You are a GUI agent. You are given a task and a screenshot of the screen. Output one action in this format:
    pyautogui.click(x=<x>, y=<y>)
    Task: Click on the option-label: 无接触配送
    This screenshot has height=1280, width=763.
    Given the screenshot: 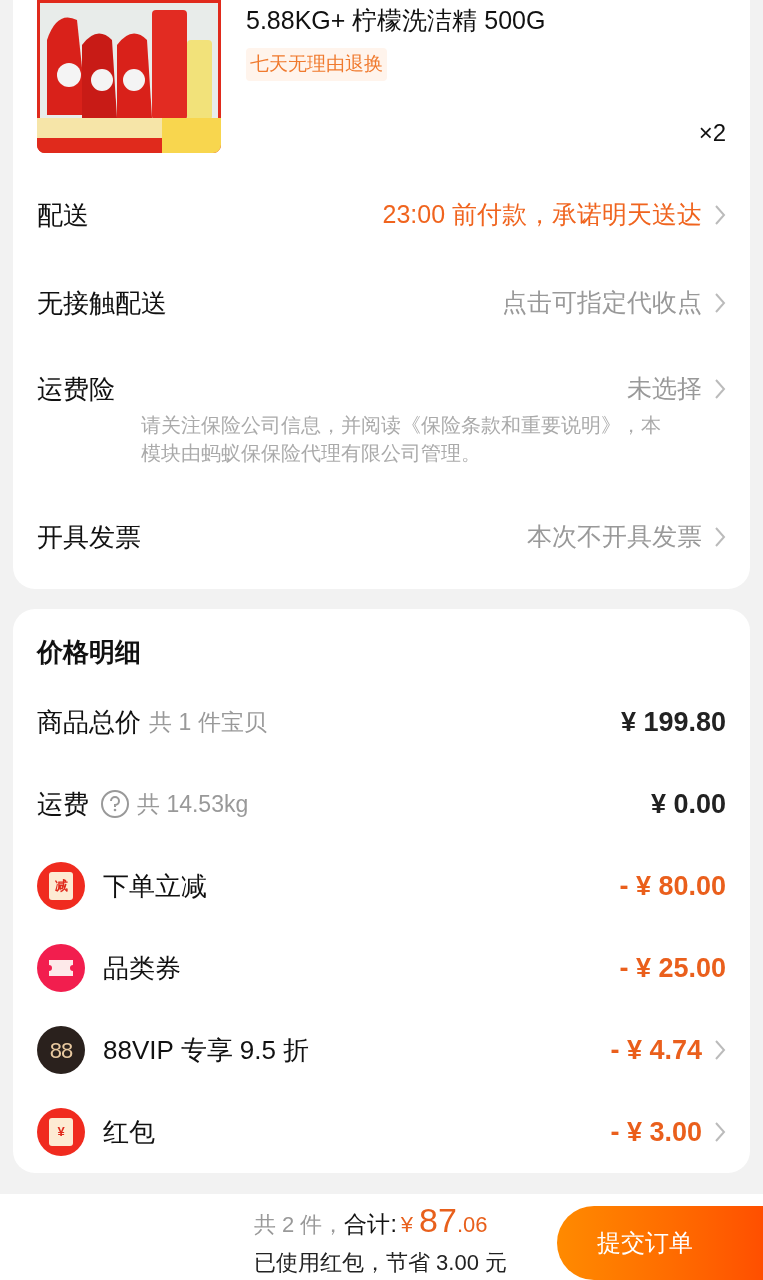 What is the action you would take?
    pyautogui.click(x=102, y=303)
    